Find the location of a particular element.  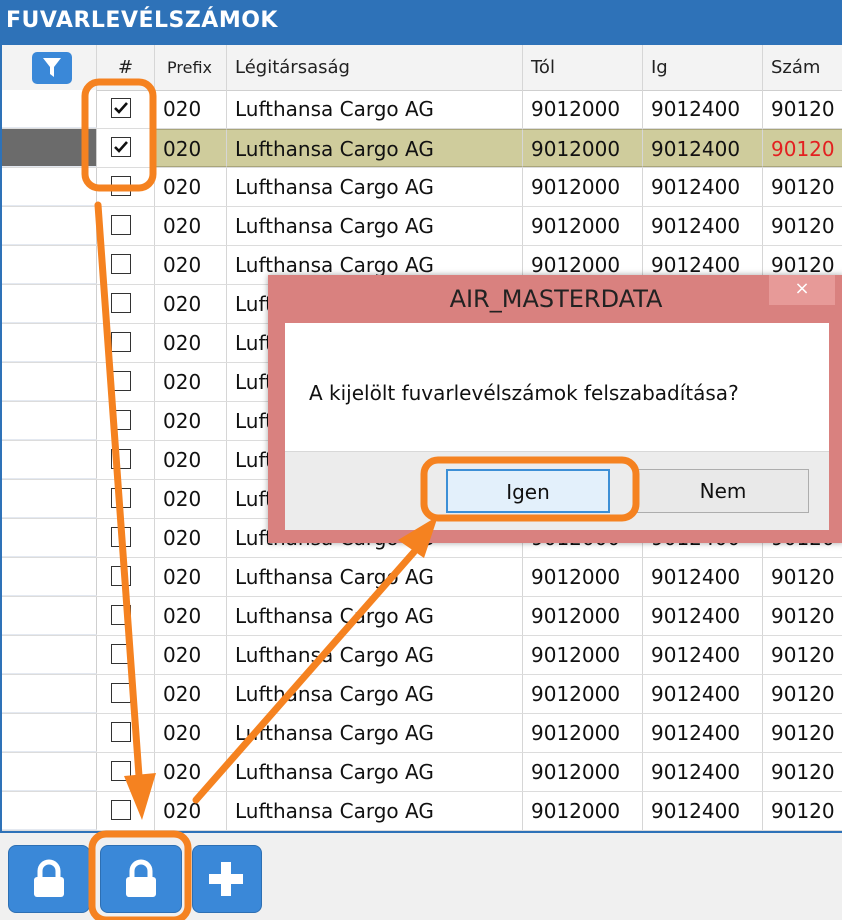

lock-button is located at coordinates (49, 879).